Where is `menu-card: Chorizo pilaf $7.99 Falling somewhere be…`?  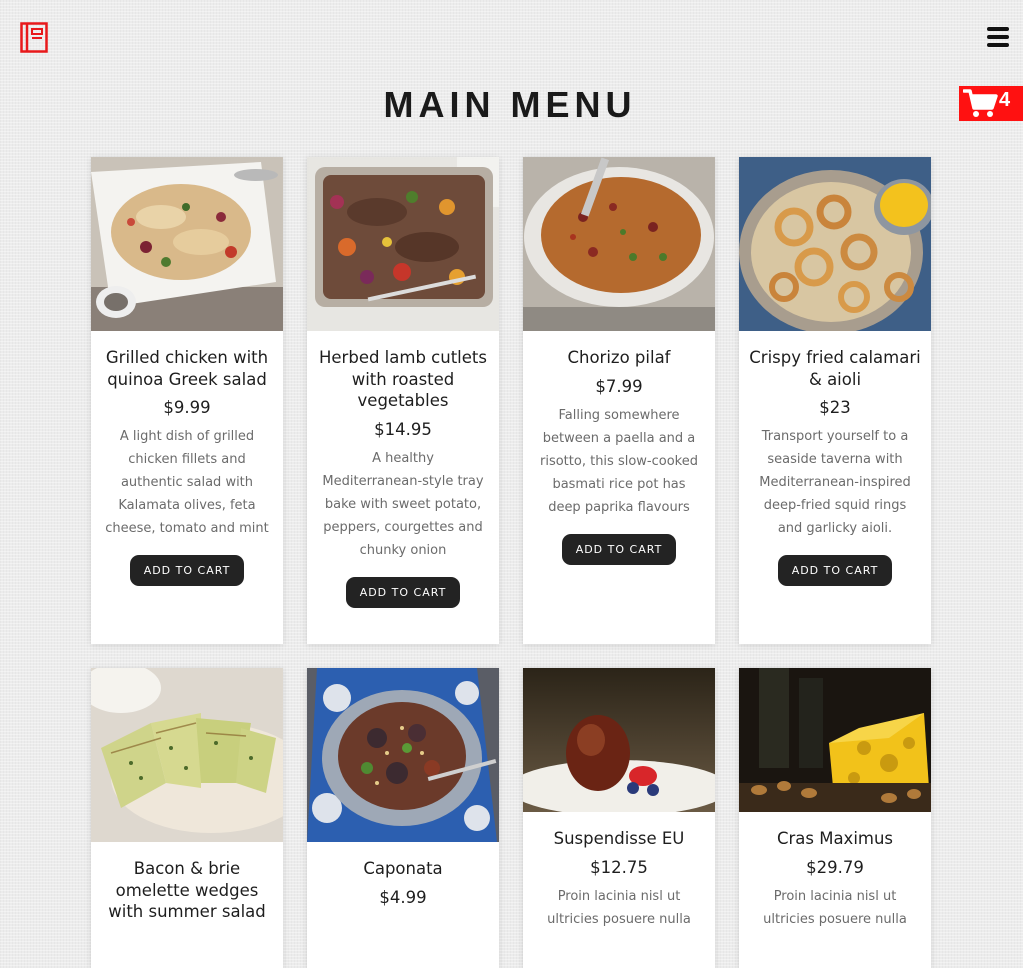 menu-card: Chorizo pilaf $7.99 Falling somewhere be… is located at coordinates (619, 400).